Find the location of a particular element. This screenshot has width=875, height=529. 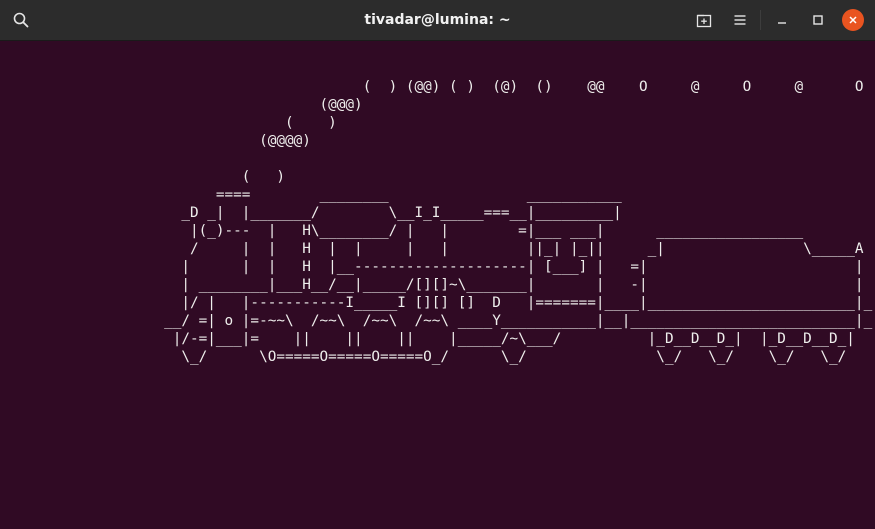

maximize-button is located at coordinates (818, 20).